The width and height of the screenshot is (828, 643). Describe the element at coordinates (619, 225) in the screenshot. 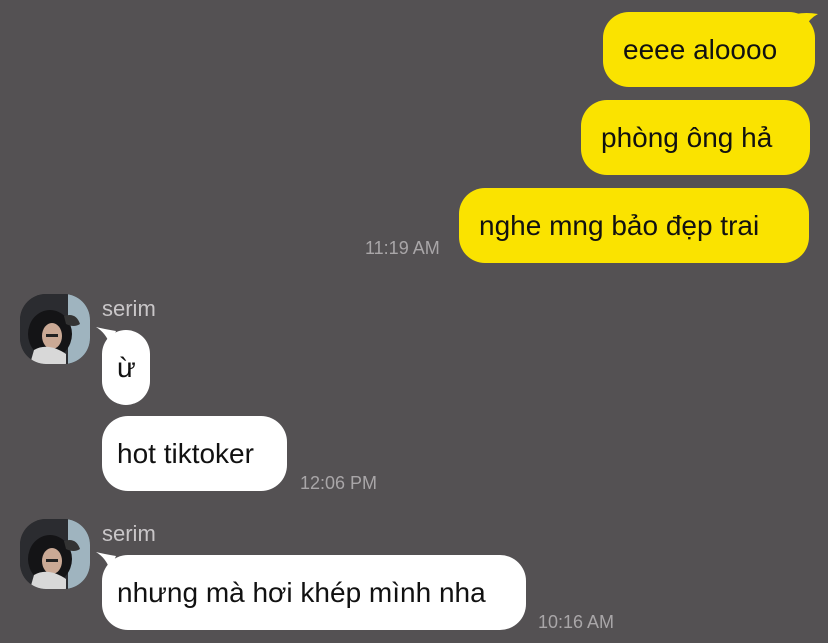

I see `message-text: nghe mng bảo đẹp trai` at that location.